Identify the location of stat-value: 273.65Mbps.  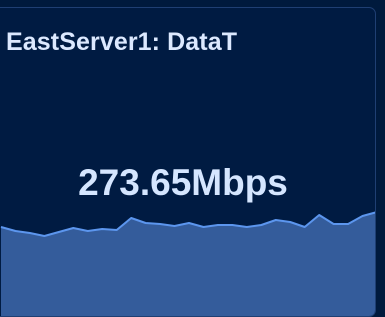
(183, 182).